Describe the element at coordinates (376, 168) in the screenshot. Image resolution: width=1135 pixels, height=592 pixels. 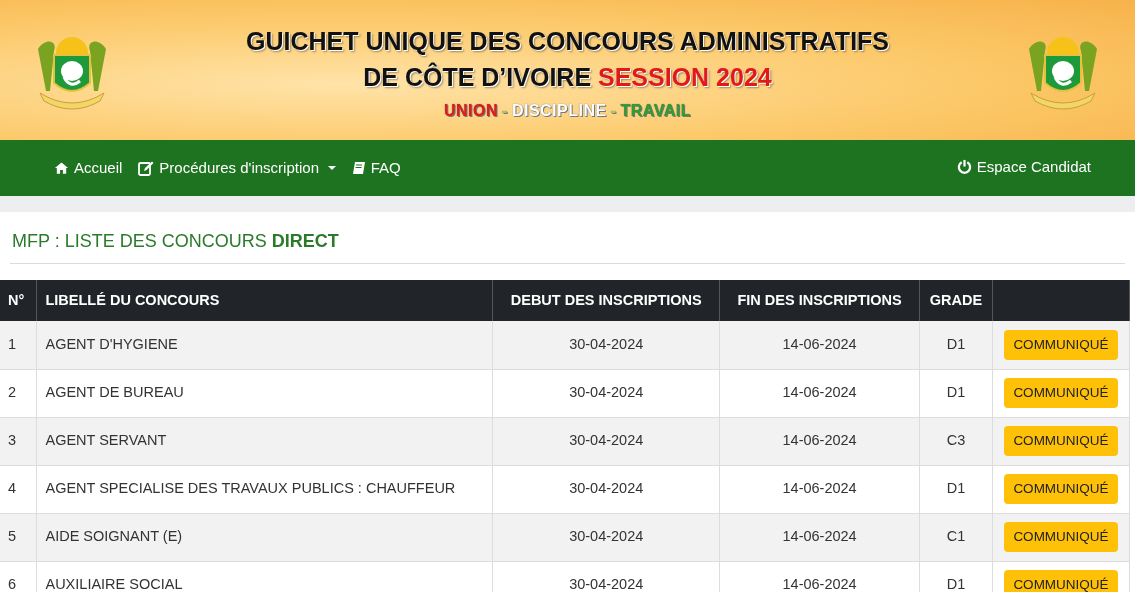
I see `nav-link: FAQ` at that location.